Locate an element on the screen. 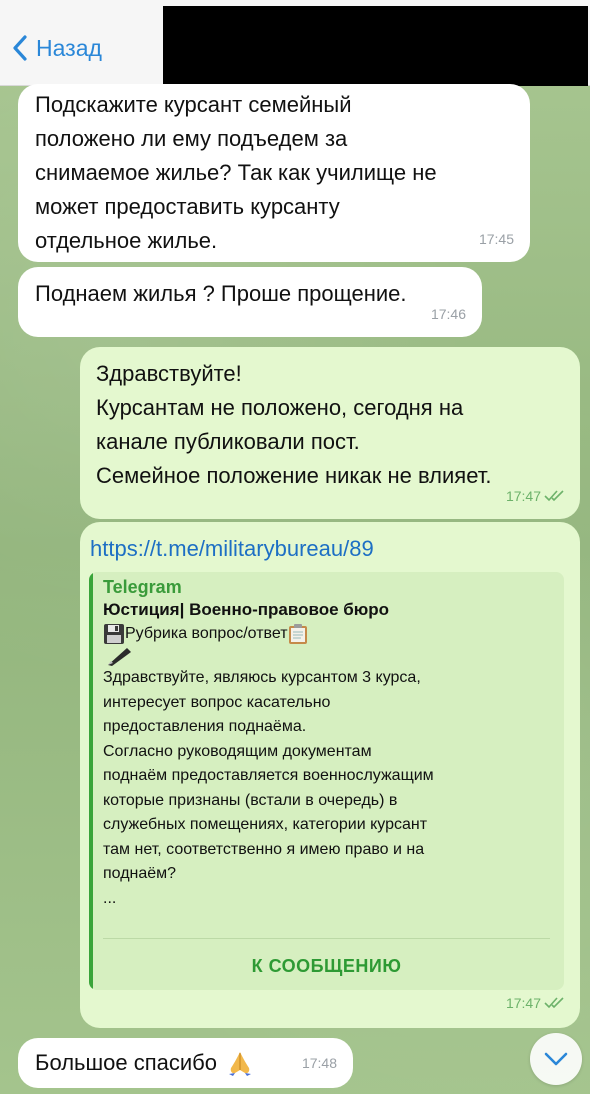 This screenshot has width=590, height=1094. preview-accent-bar is located at coordinates (91, 781).